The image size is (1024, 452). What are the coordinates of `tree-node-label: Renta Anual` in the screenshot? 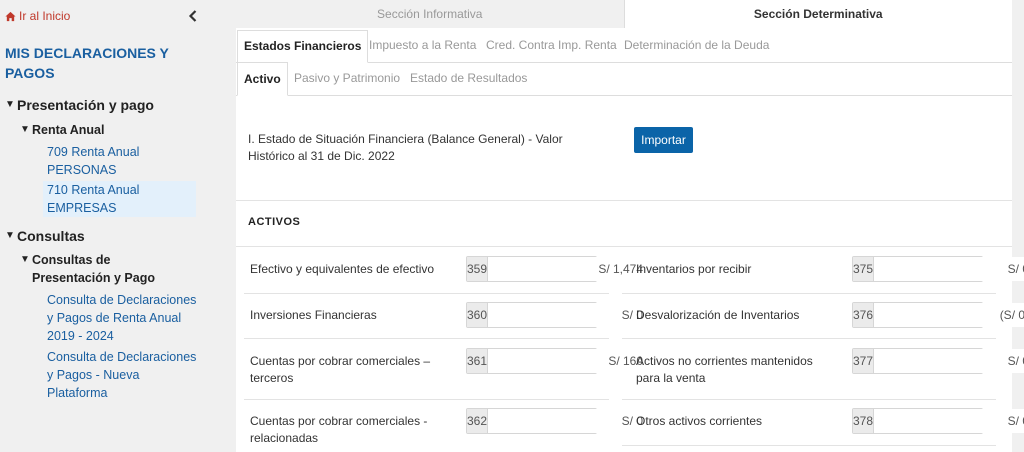 It's located at (68, 130).